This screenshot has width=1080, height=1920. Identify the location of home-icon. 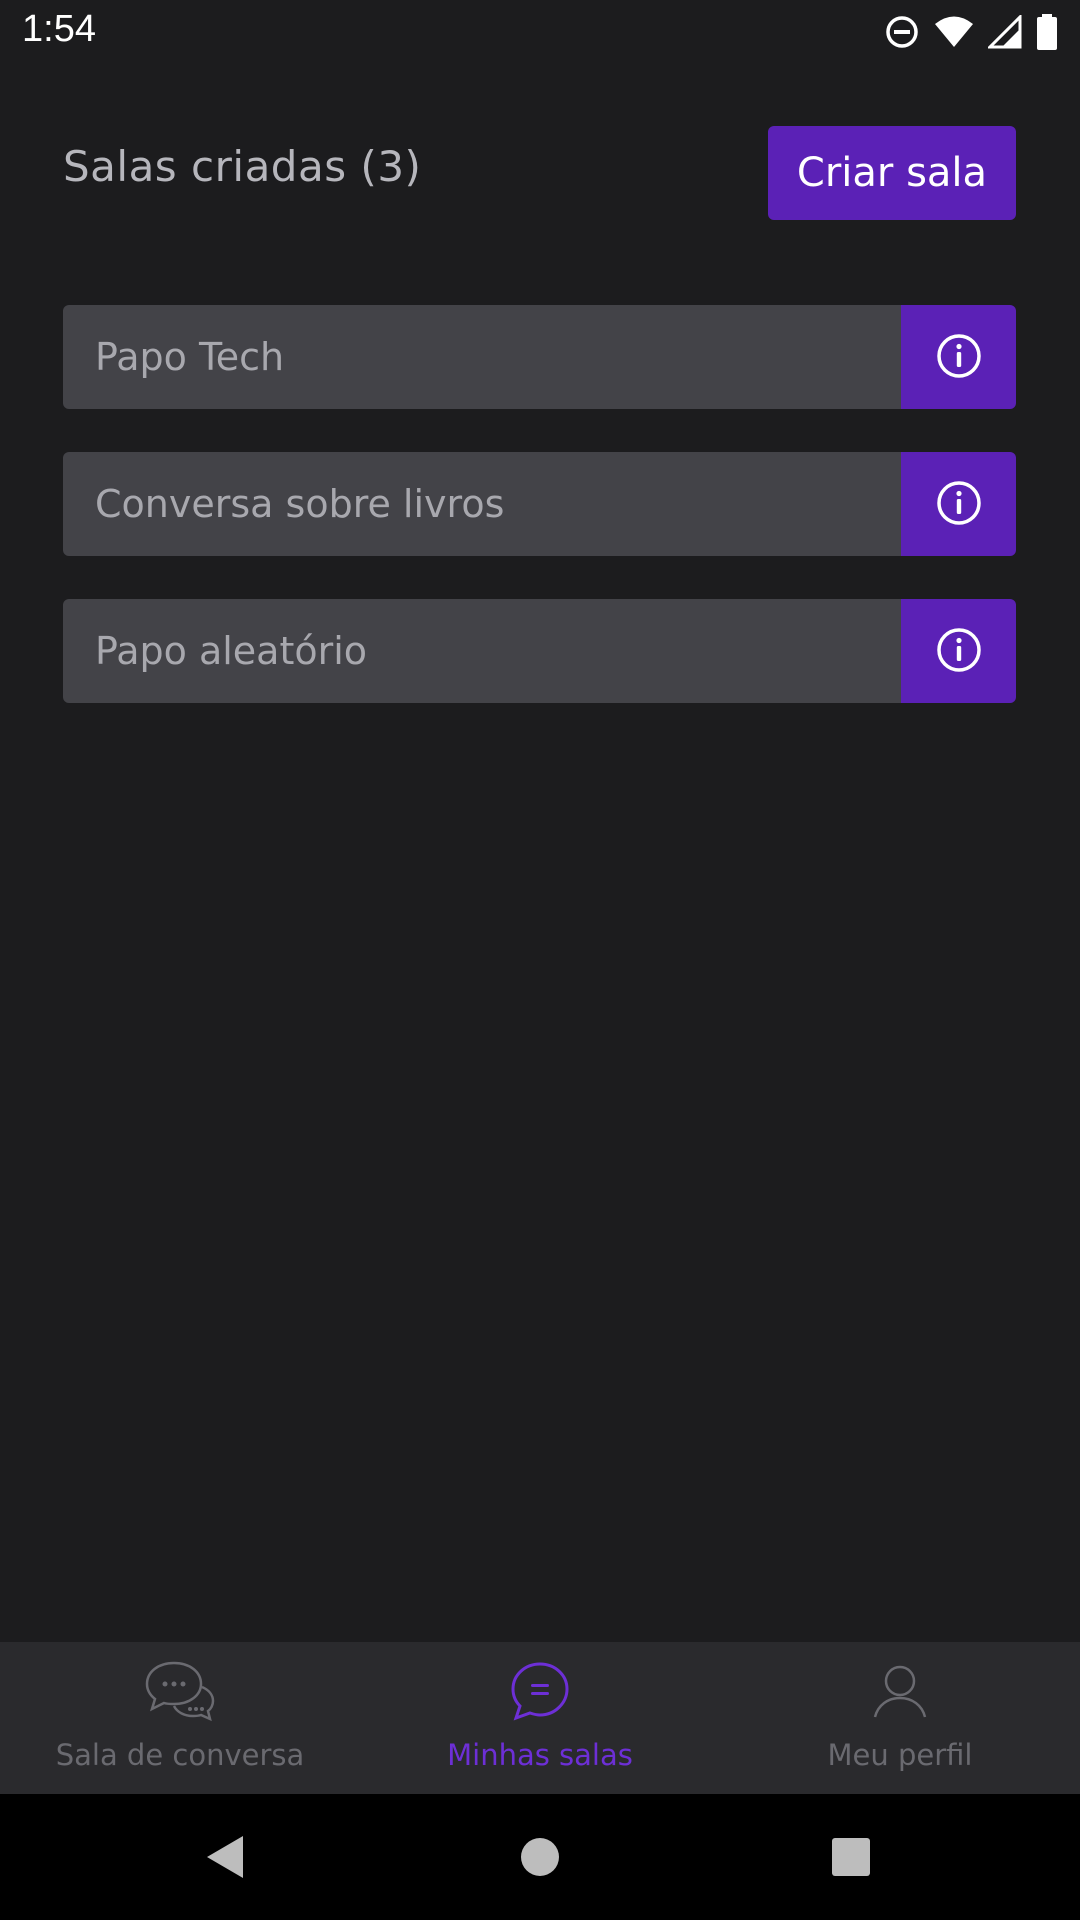
(540, 1857).